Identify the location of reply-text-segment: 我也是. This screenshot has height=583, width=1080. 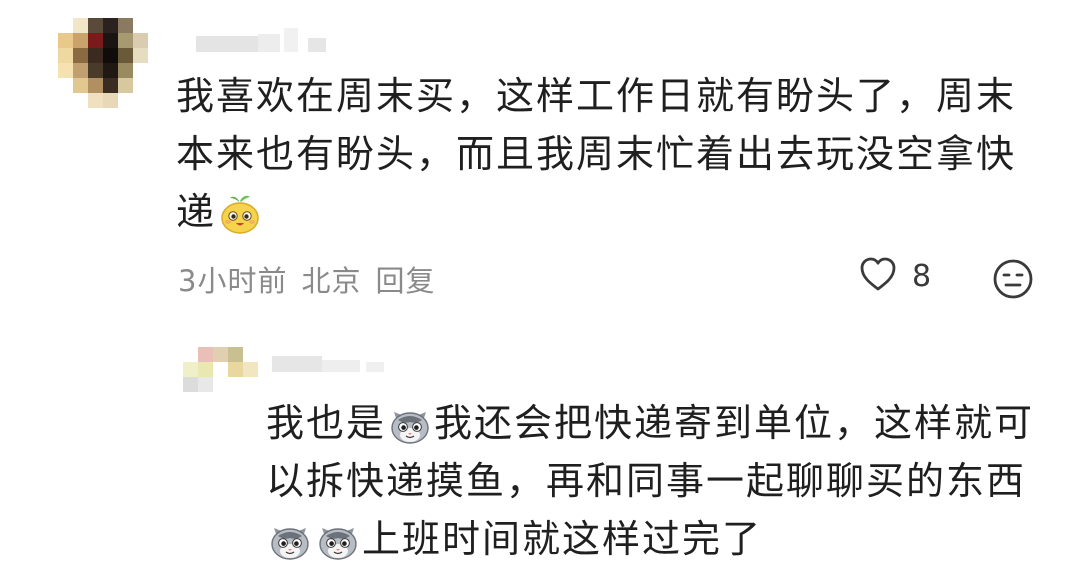
(326, 423).